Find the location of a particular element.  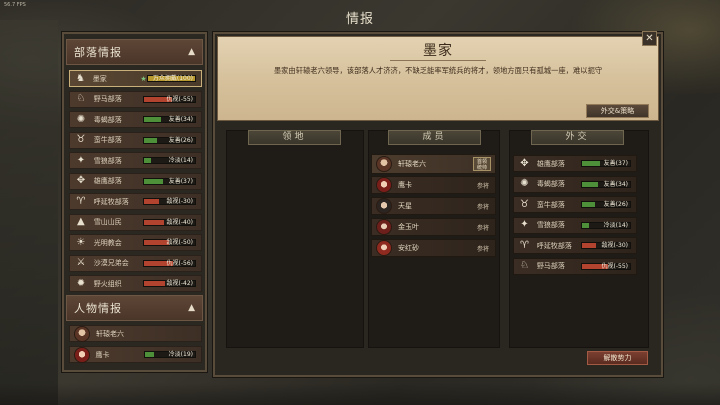

close-icon: ✕ is located at coordinates (649, 38).